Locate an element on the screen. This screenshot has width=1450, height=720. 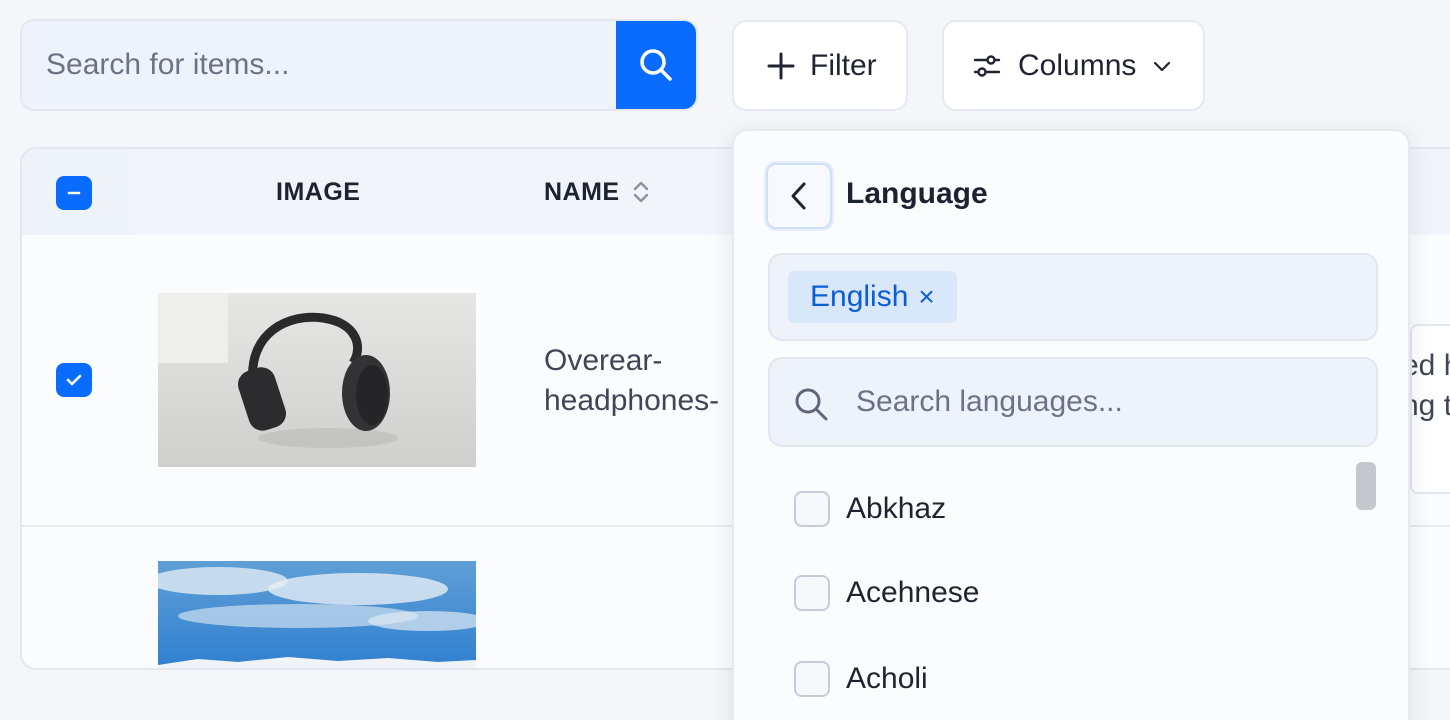
language-chip: English × is located at coordinates (872, 297).